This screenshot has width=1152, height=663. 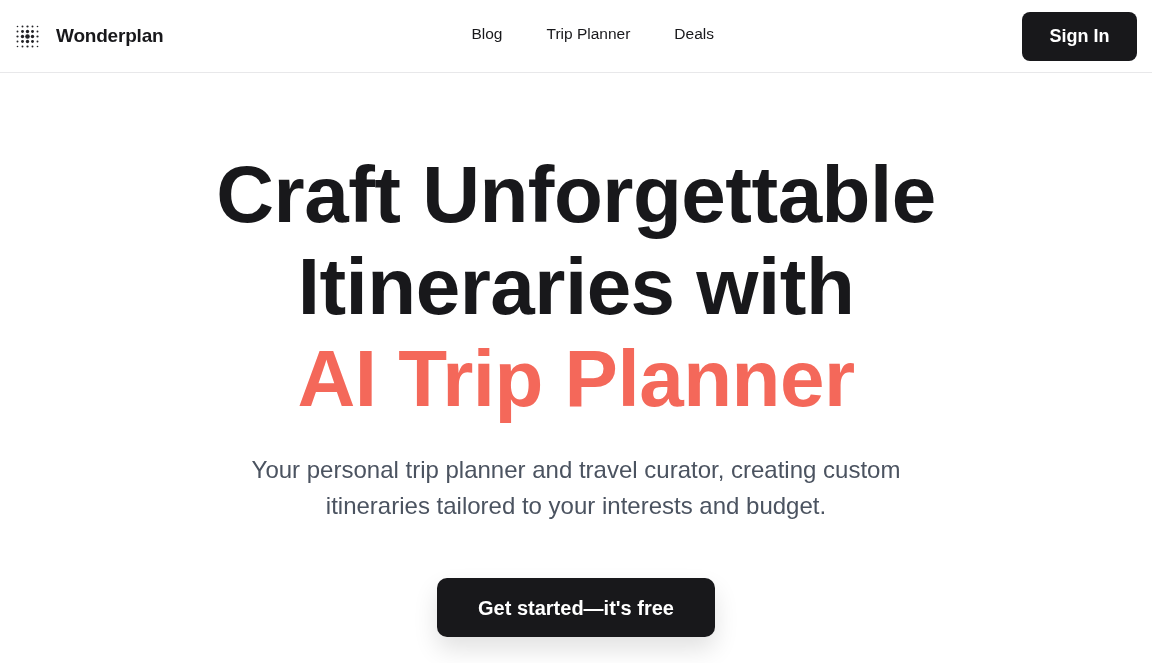 What do you see at coordinates (27, 36) in the screenshot?
I see `dot-grid-logo-icon` at bounding box center [27, 36].